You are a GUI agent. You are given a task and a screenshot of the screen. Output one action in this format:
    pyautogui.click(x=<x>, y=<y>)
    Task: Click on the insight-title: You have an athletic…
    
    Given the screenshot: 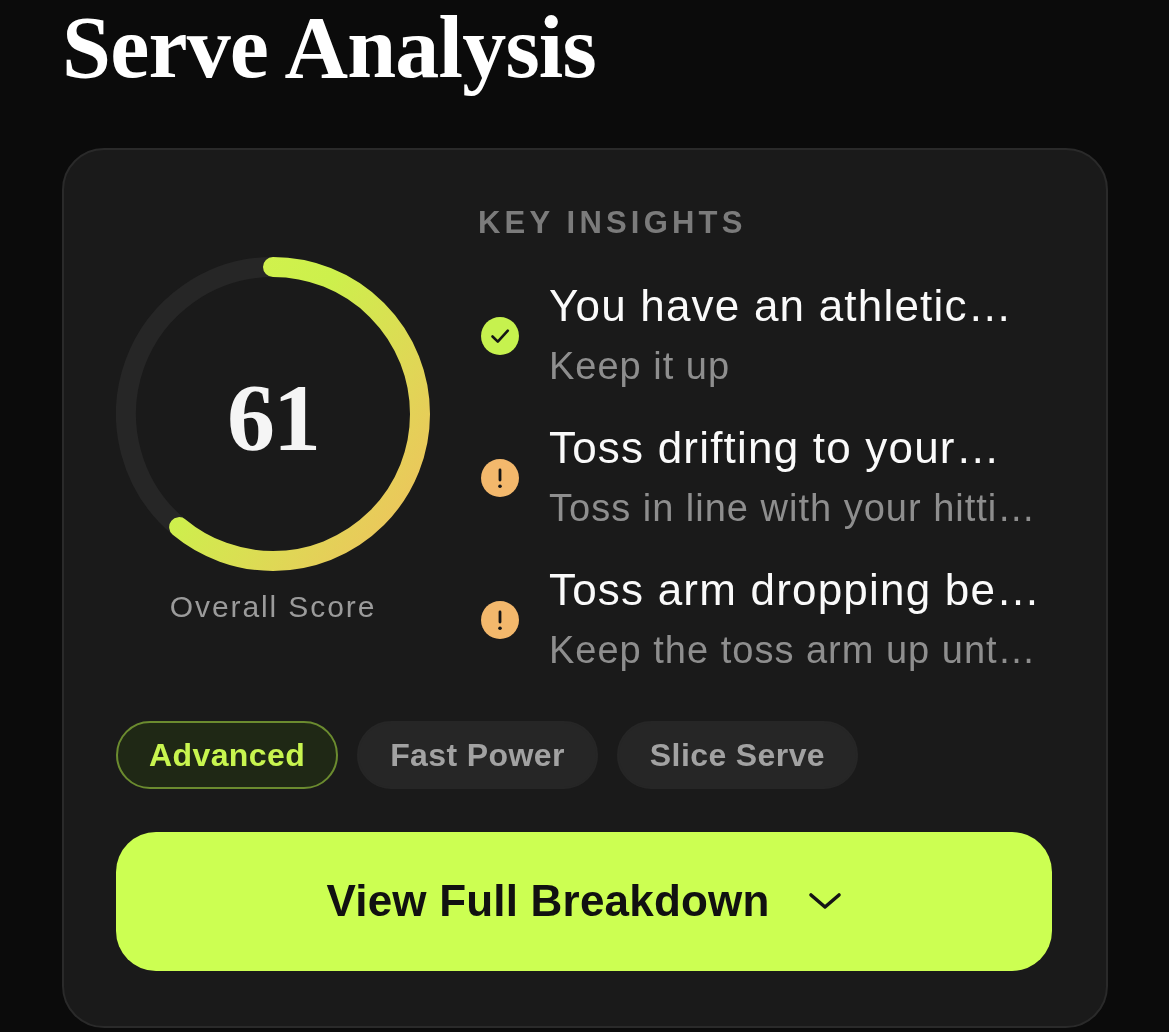 What is the action you would take?
    pyautogui.click(x=781, y=306)
    